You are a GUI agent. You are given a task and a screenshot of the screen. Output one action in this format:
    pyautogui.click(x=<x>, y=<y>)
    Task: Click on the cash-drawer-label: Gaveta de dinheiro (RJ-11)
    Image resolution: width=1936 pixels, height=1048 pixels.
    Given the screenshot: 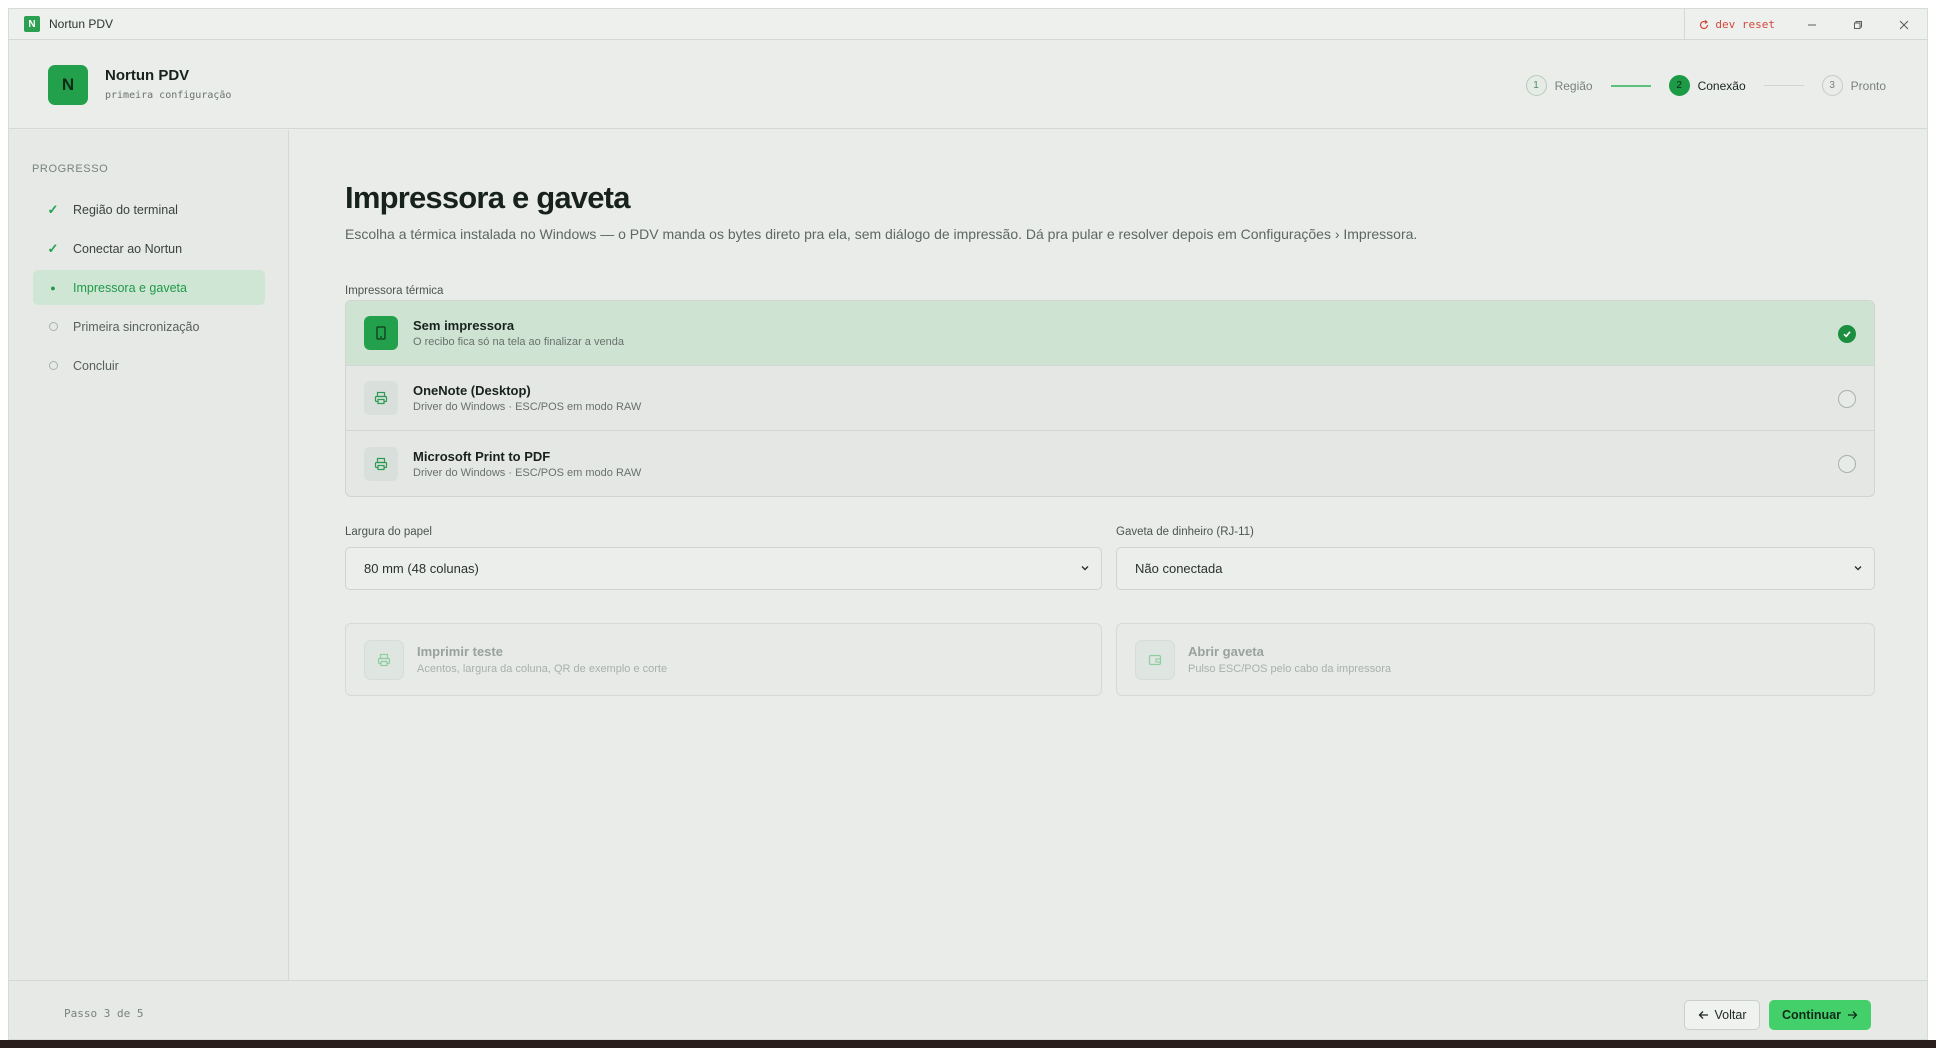 What is the action you would take?
    pyautogui.click(x=1185, y=532)
    